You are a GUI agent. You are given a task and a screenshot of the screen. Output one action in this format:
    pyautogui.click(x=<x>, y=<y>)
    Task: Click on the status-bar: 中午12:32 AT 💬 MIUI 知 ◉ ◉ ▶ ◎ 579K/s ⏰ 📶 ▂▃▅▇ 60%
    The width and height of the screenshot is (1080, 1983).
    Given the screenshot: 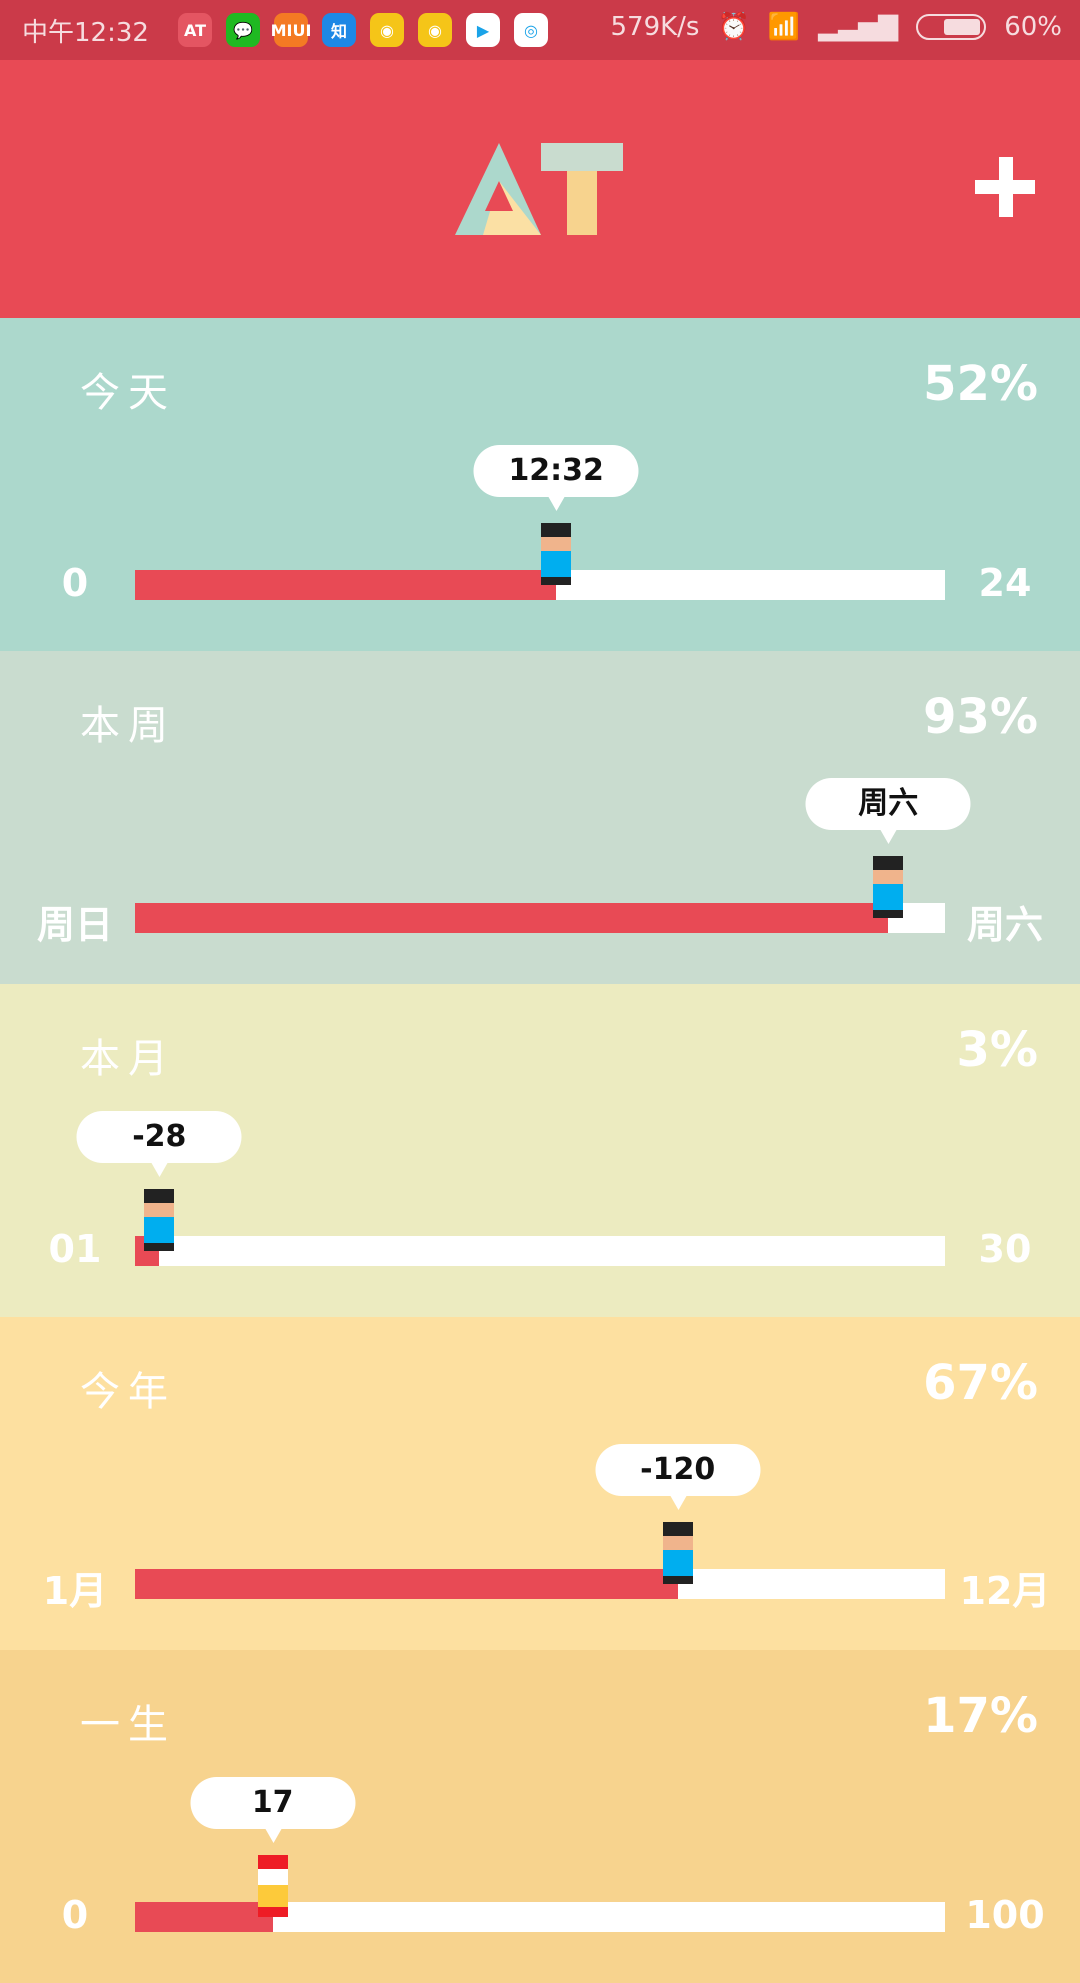 What is the action you would take?
    pyautogui.click(x=540, y=30)
    